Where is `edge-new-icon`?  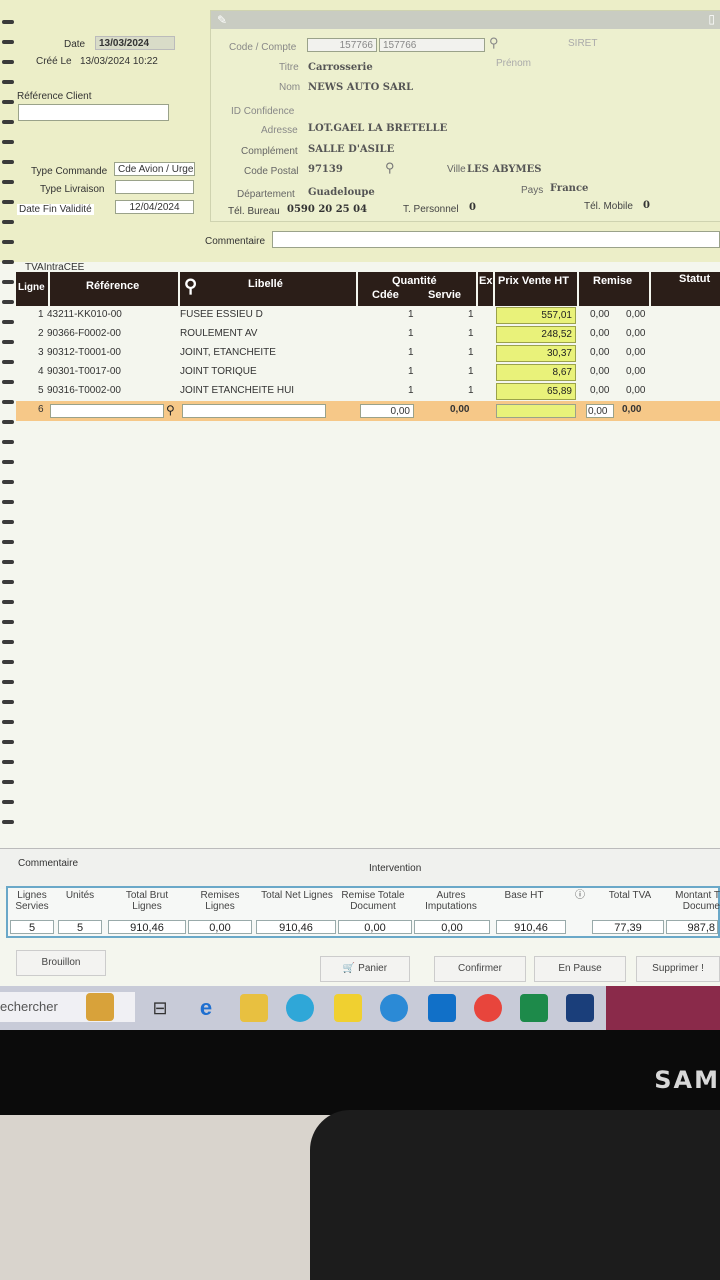 edge-new-icon is located at coordinates (300, 1008).